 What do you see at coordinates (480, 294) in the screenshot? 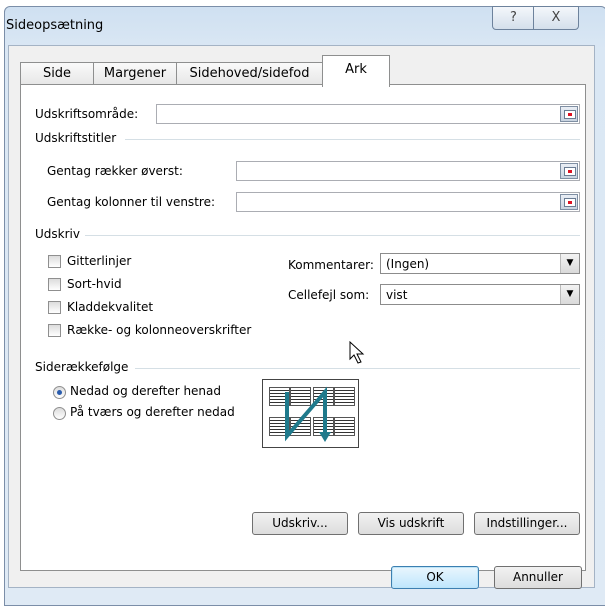
I see `cell-errors-dropdown: vist ▼` at bounding box center [480, 294].